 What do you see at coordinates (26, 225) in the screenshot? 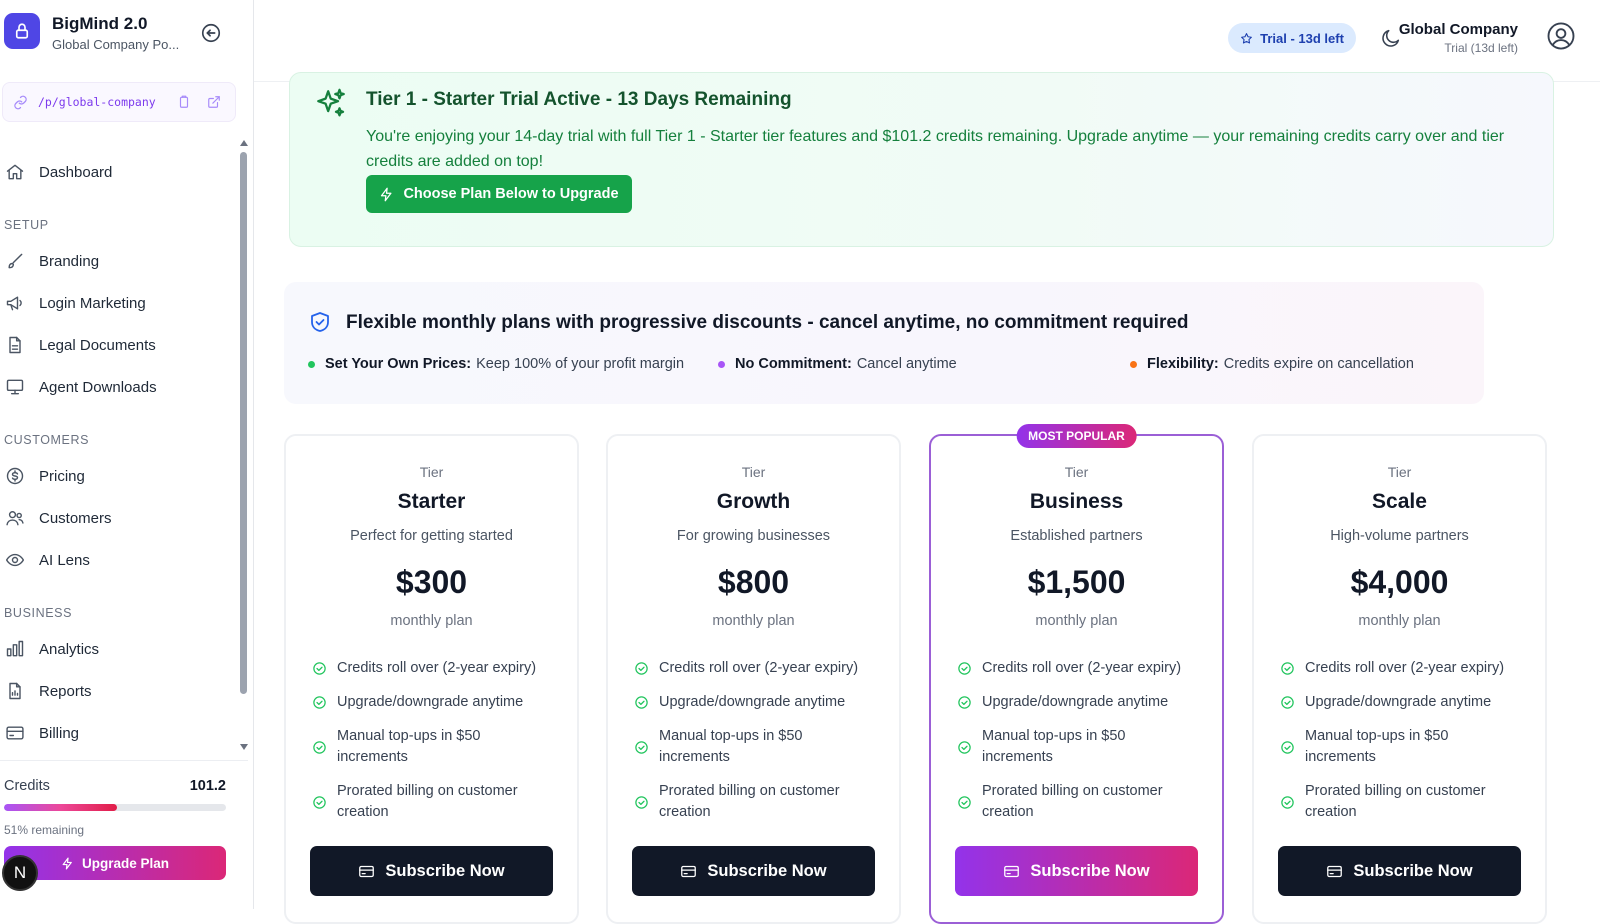
I see `section-label-setup: SETUP` at bounding box center [26, 225].